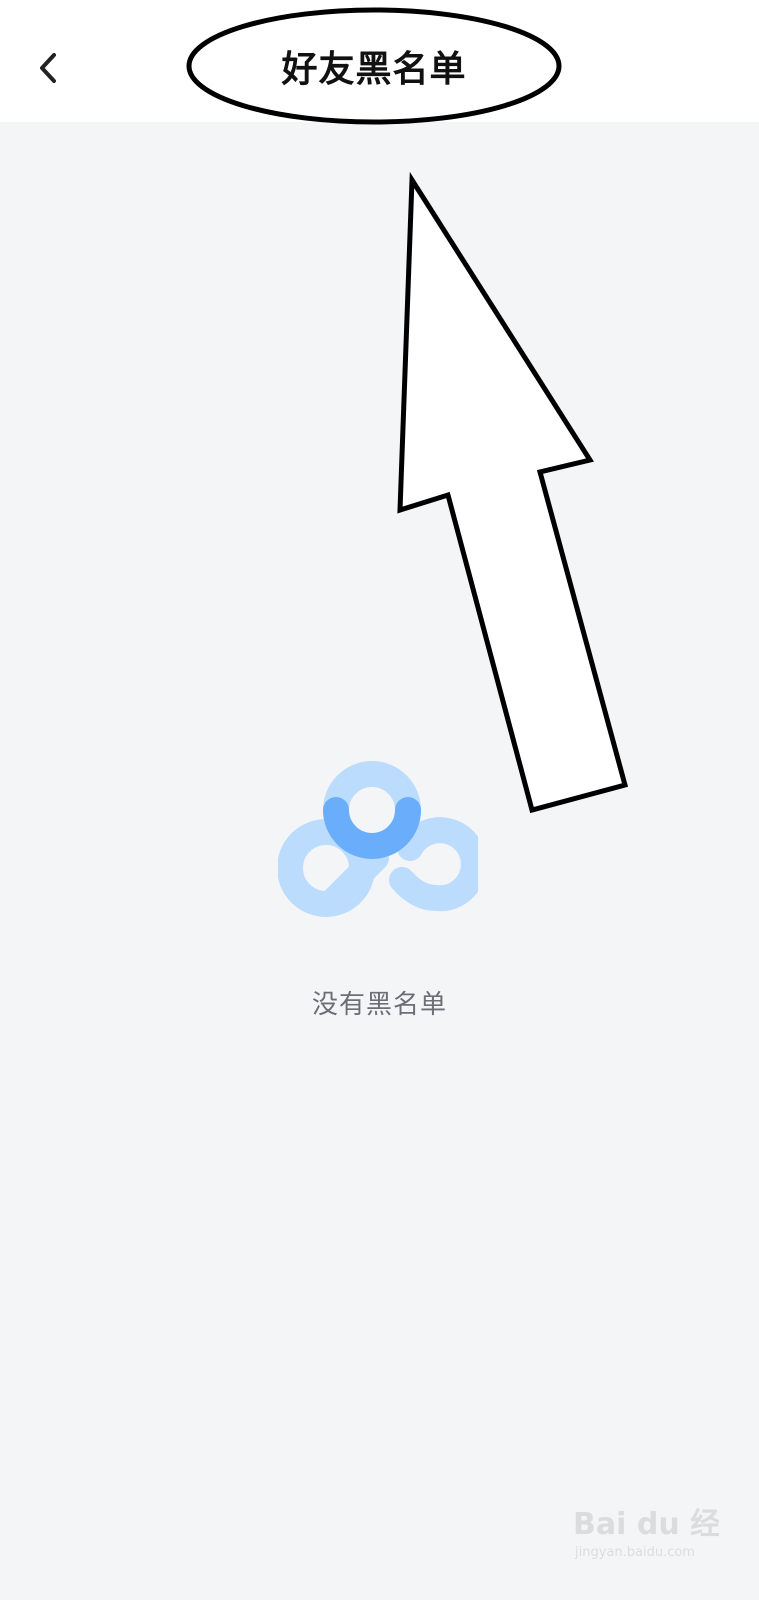  What do you see at coordinates (379, 1005) in the screenshot?
I see `empty-state-message: 没有黑名单` at bounding box center [379, 1005].